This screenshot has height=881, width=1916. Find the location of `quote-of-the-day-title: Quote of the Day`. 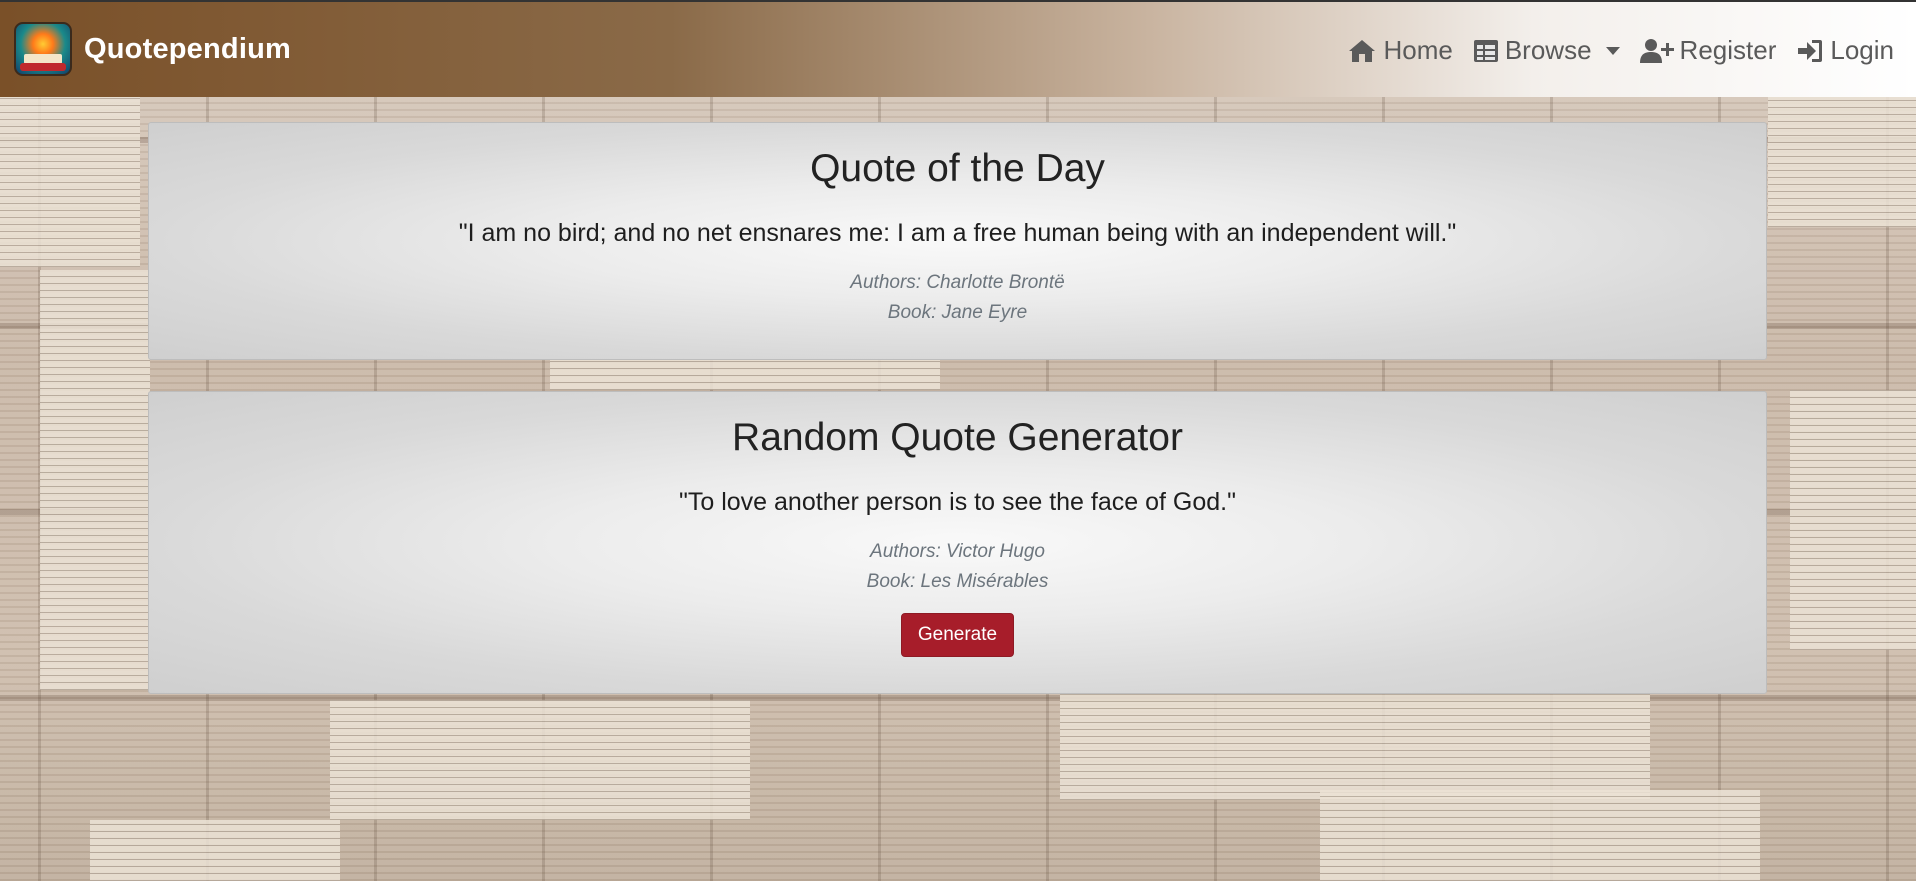

quote-of-the-day-title: Quote of the Day is located at coordinates (957, 168).